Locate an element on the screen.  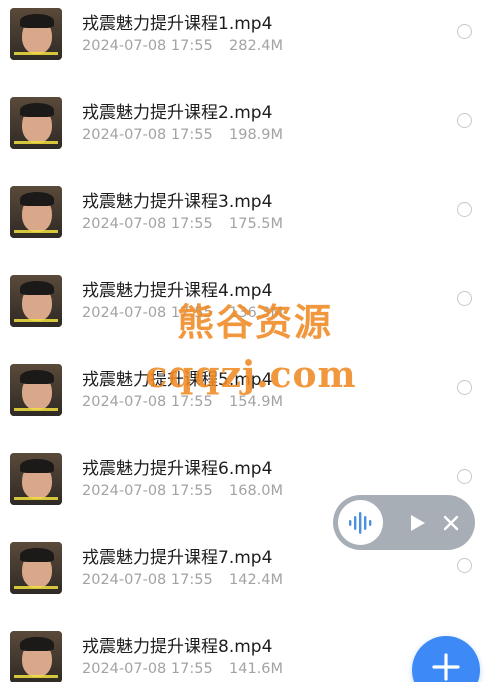
mini-audio-player is located at coordinates (404, 522).